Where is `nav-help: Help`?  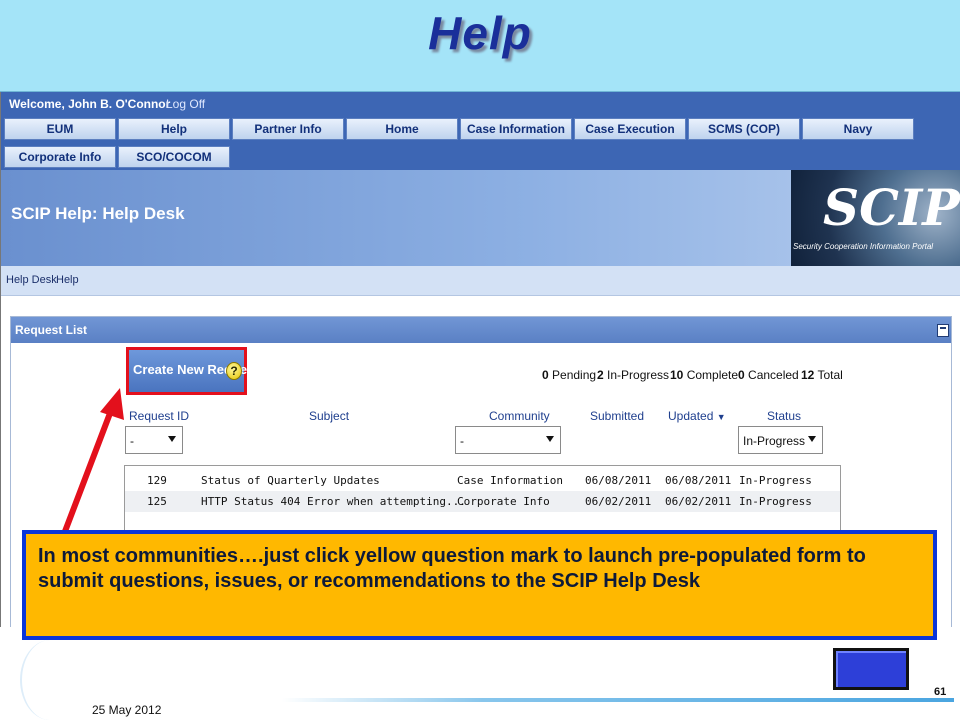
nav-help: Help is located at coordinates (174, 129).